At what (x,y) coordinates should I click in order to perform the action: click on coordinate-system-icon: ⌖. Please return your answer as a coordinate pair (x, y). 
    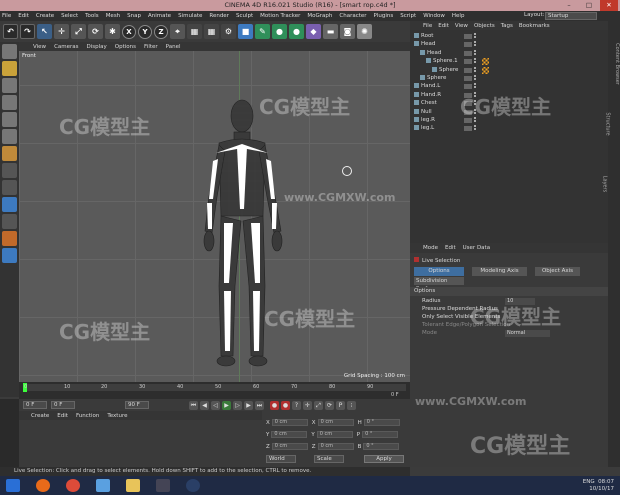
    Looking at the image, I should click on (177, 31).